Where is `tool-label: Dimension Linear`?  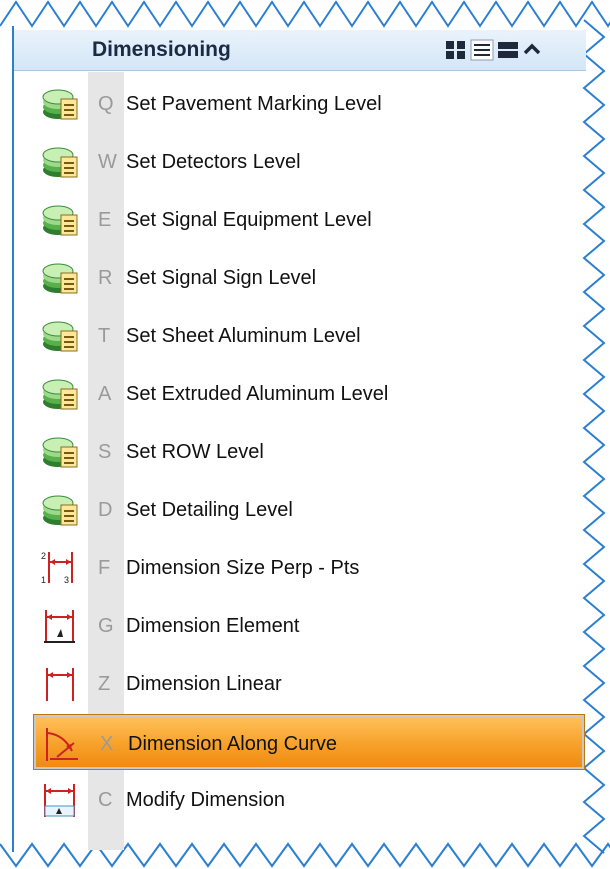 tool-label: Dimension Linear is located at coordinates (204, 684).